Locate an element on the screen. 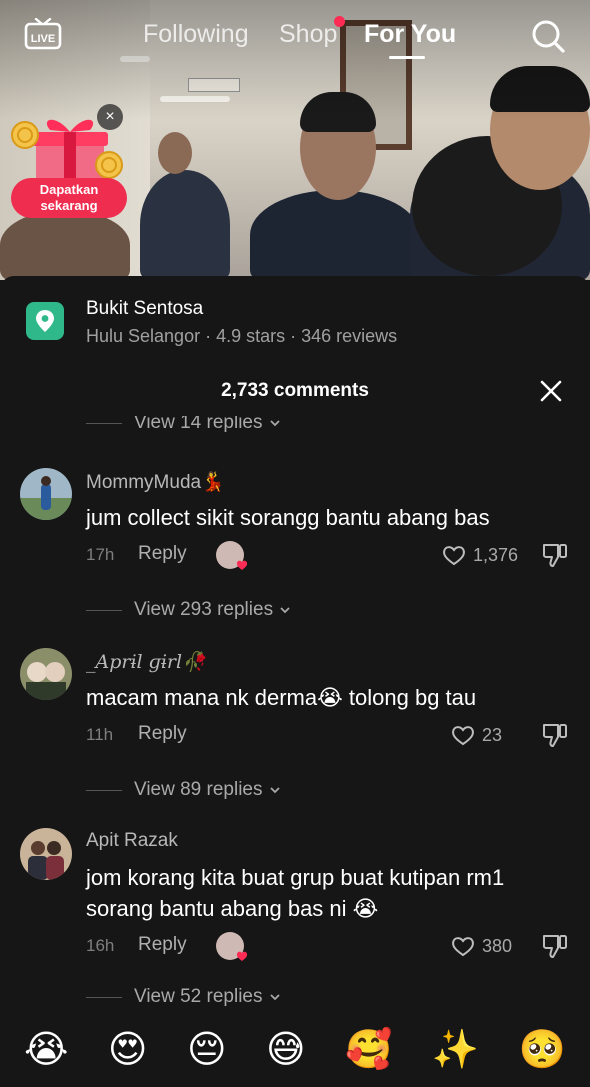  view-replies-button: View 52 replies is located at coordinates (183, 997).